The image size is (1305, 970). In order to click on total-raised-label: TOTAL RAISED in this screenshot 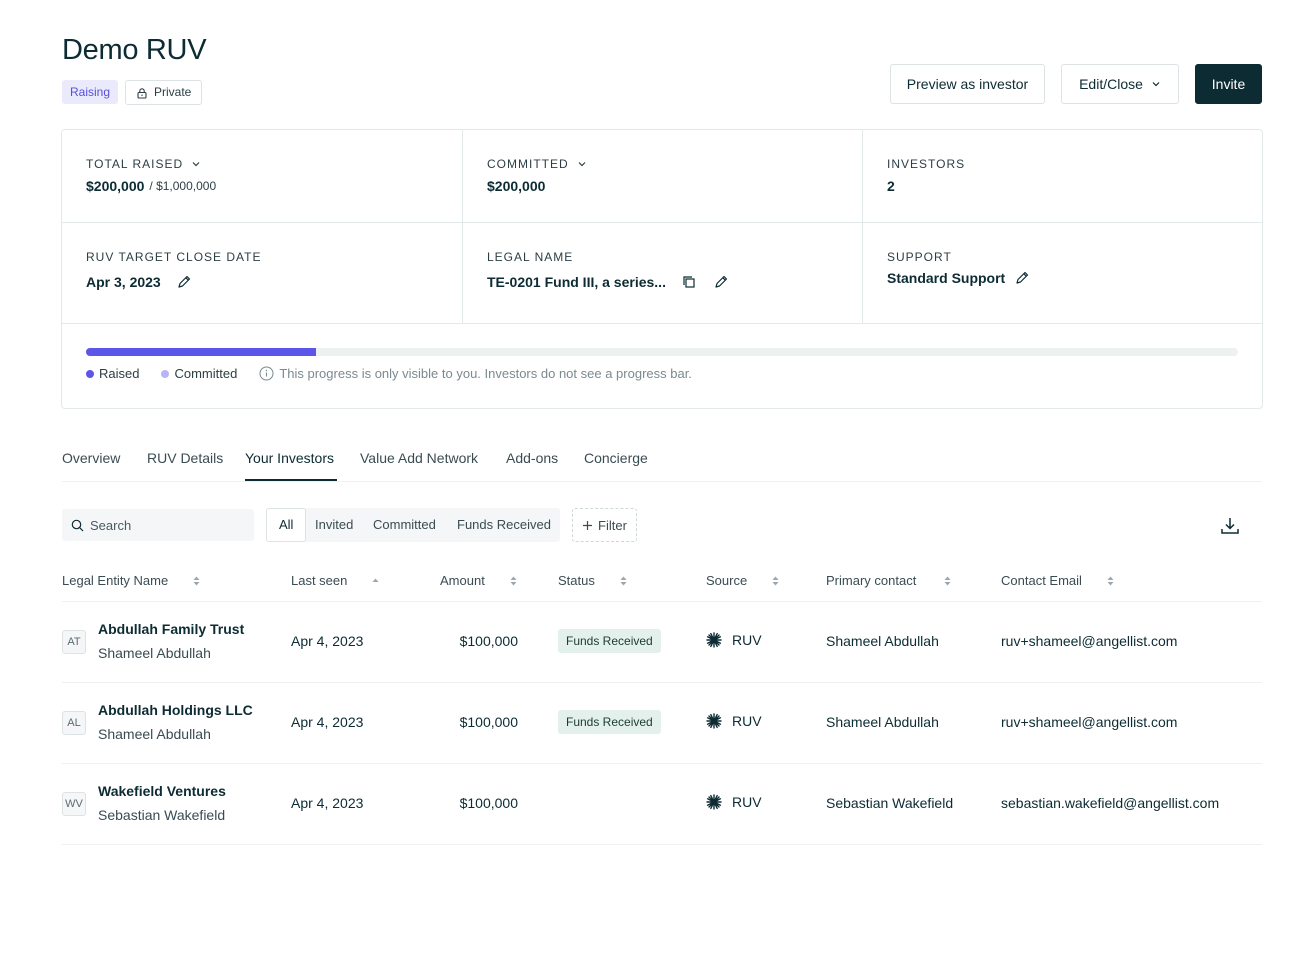, I will do `click(143, 164)`.